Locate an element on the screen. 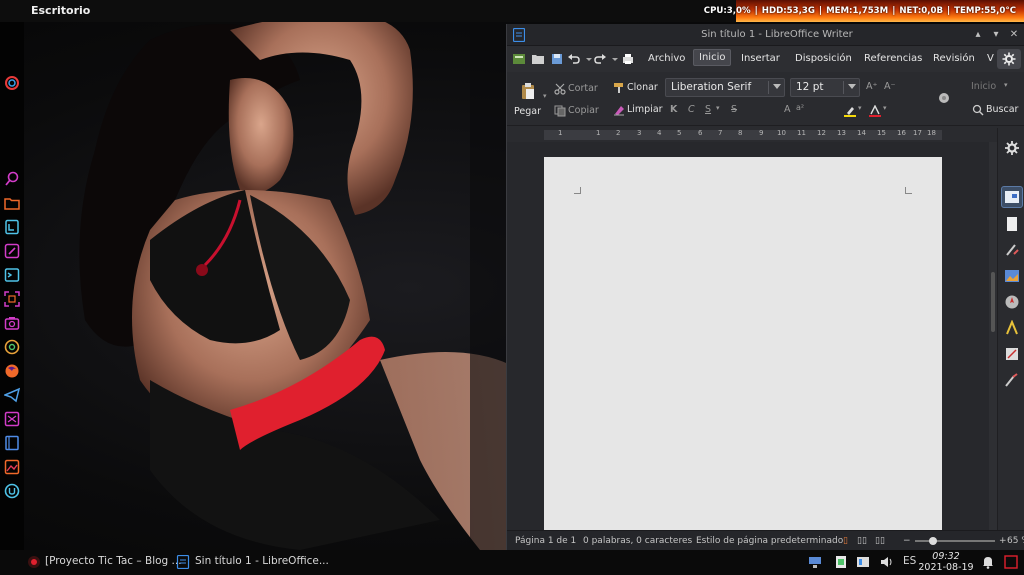 This screenshot has height=575, width=1024. tab-insertar: Insertar is located at coordinates (760, 58).